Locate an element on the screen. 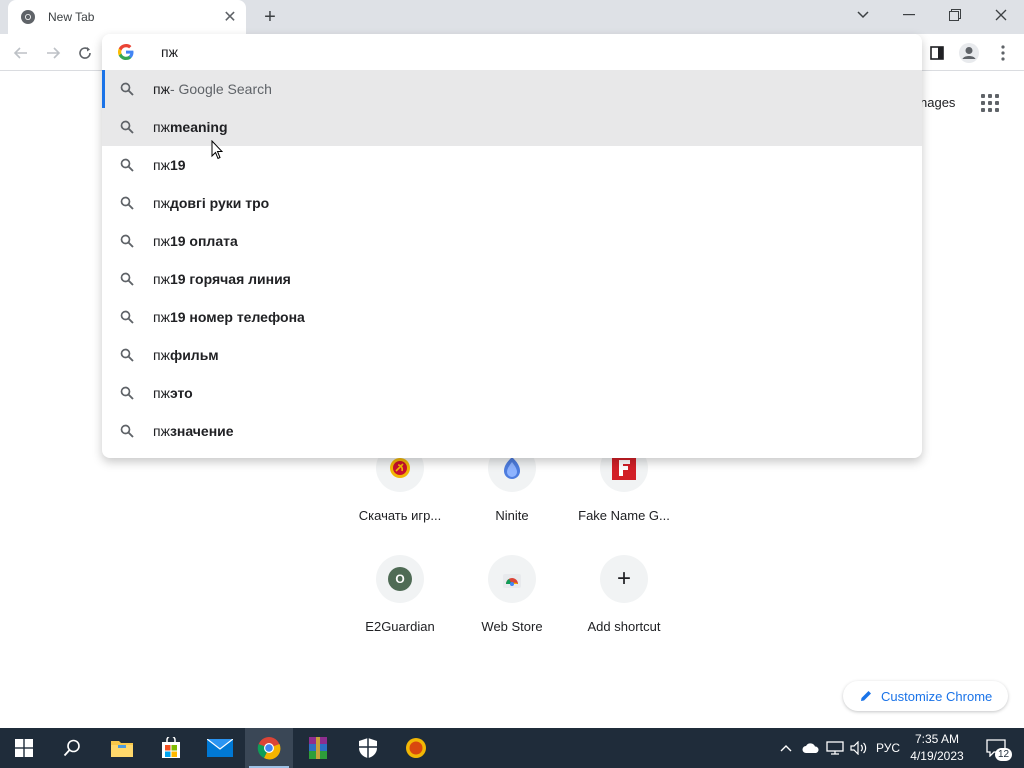  soviet-emblem-icon is located at coordinates (416, 748).